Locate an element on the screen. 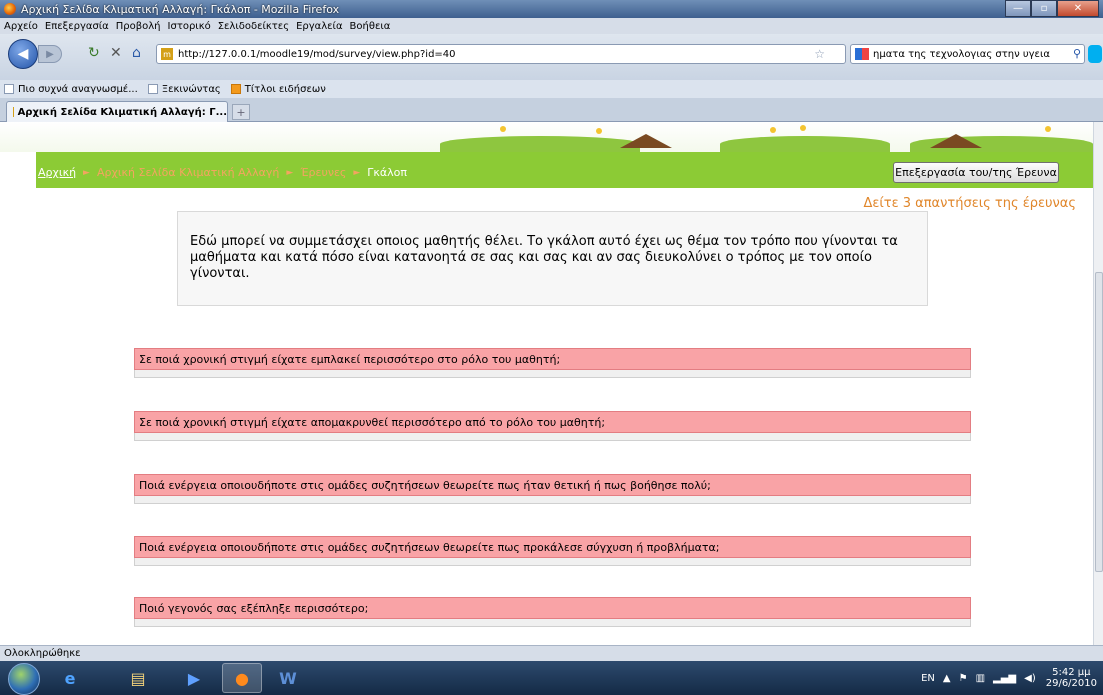  clock-date: 29/6/2010 is located at coordinates (1071, 683).